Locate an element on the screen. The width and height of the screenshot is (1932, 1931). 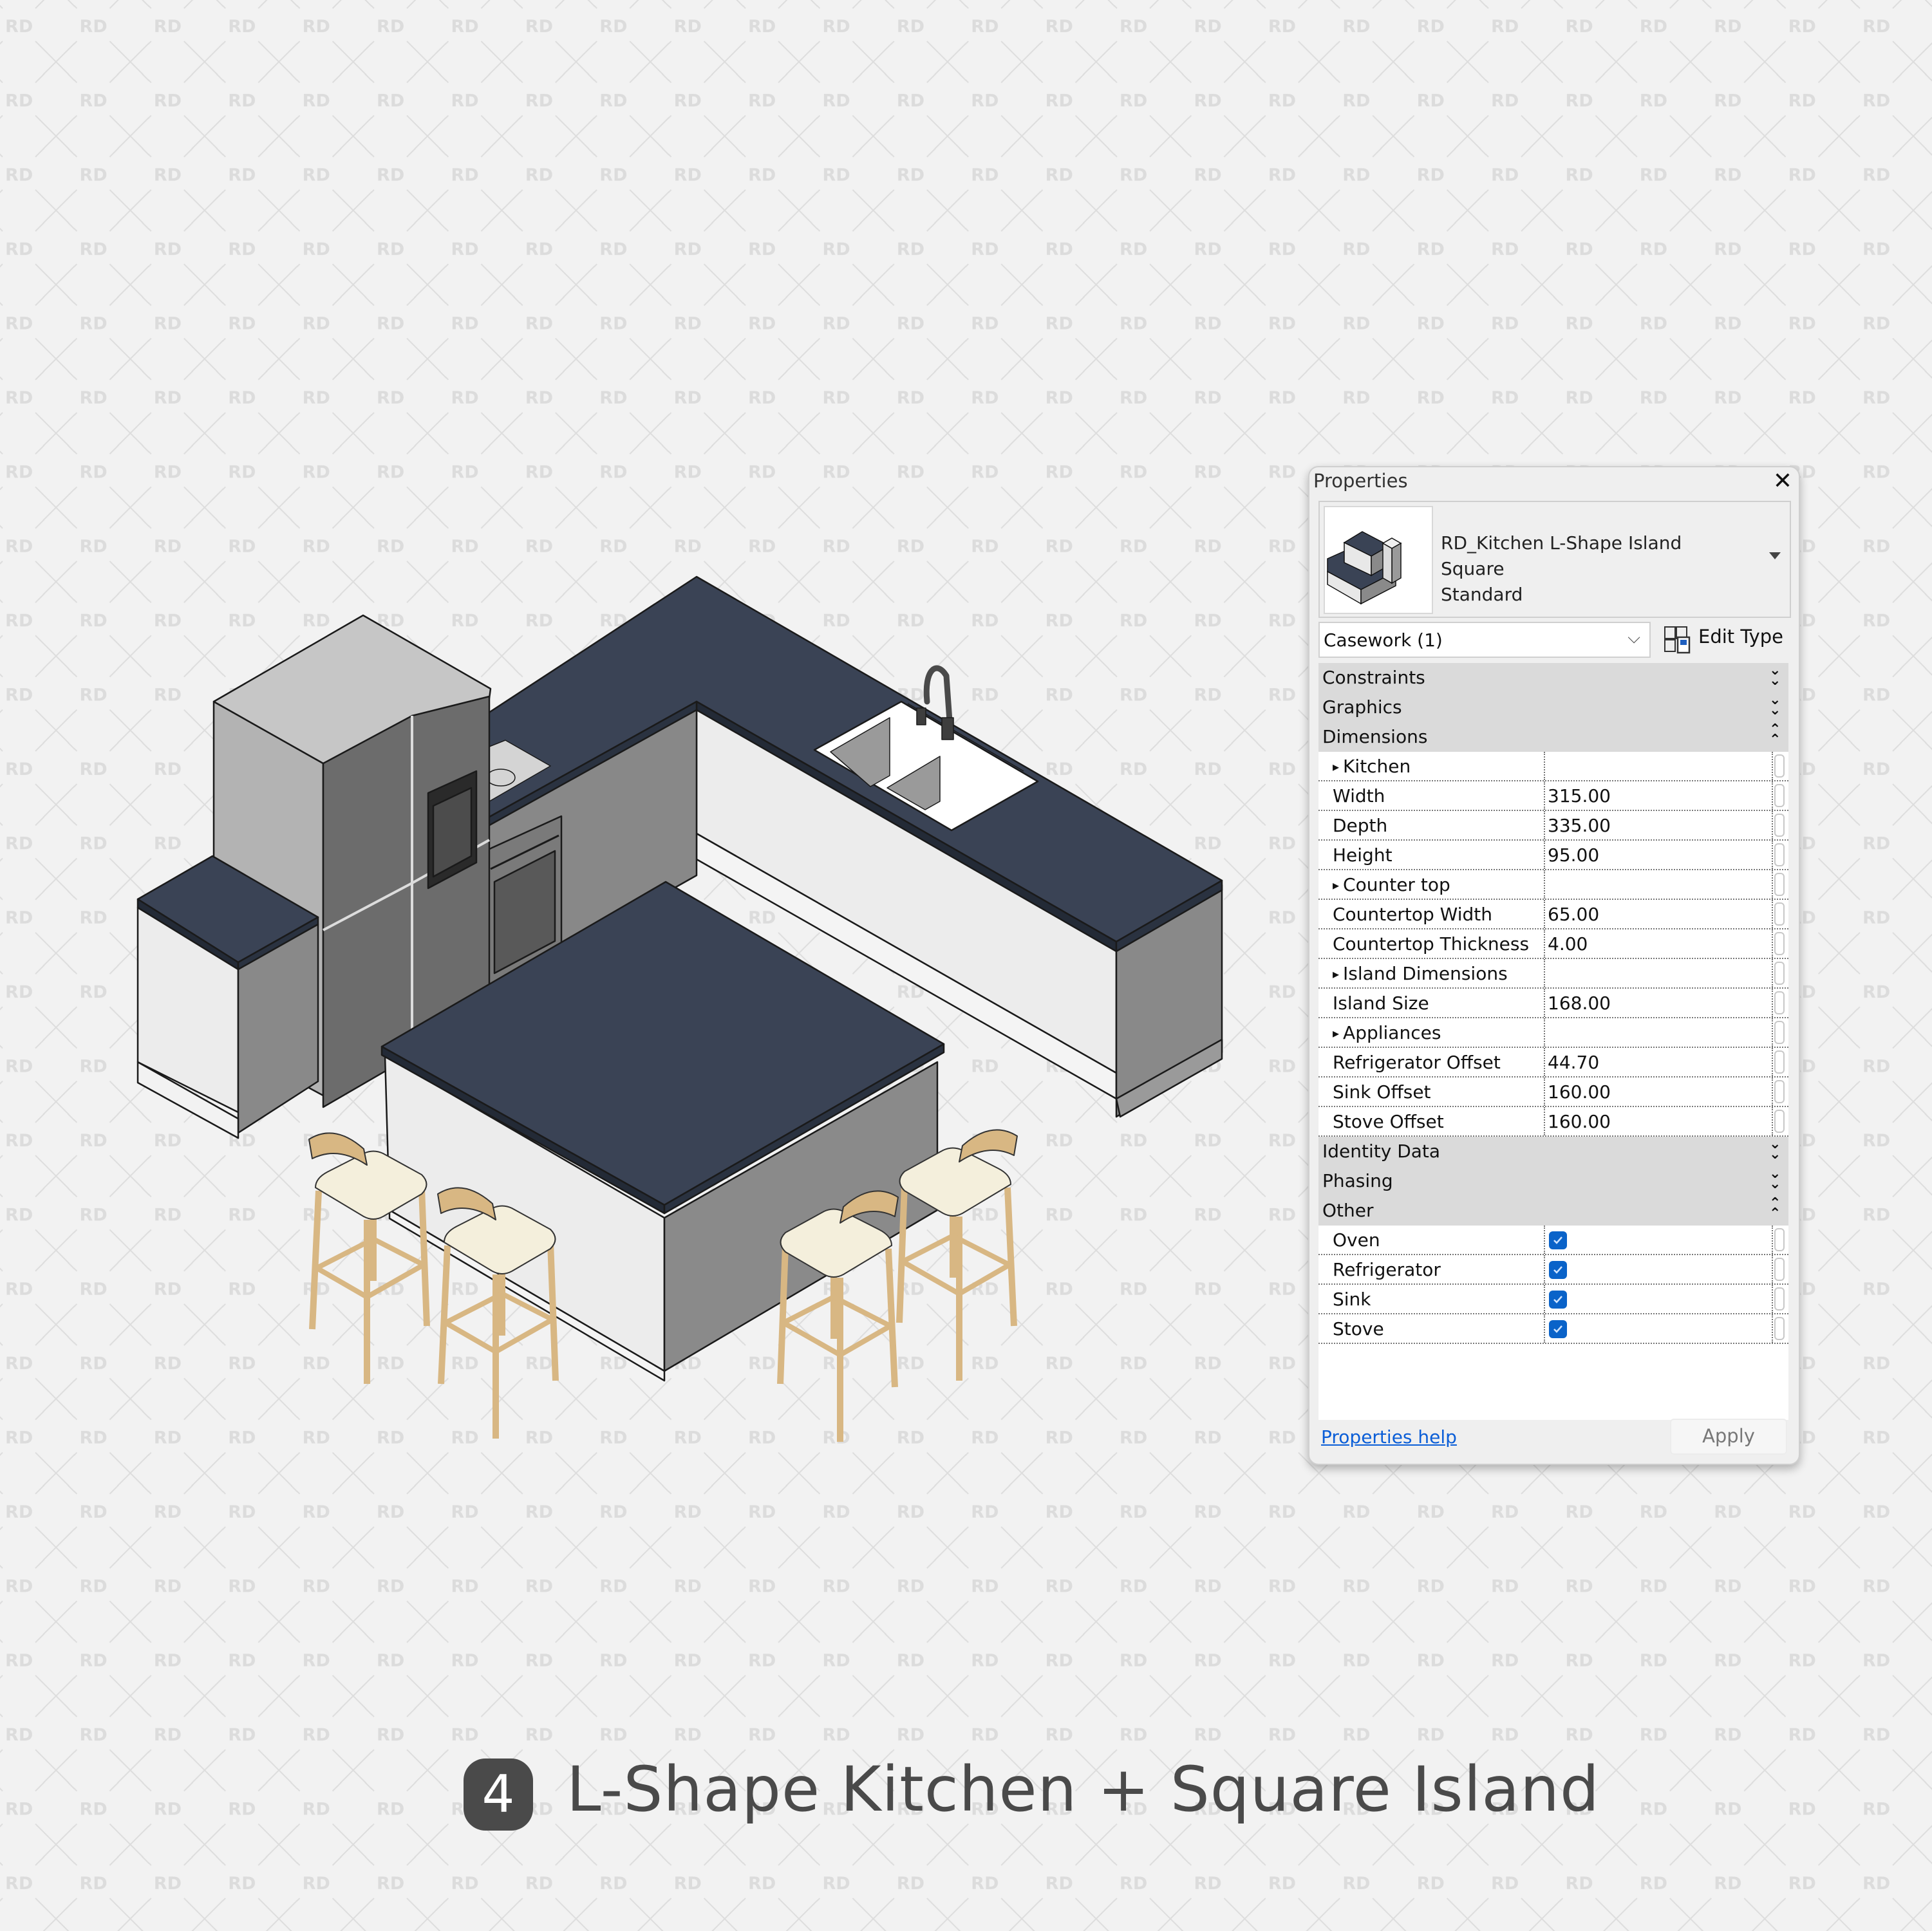
refrigerator-checkbox is located at coordinates (1558, 1270).